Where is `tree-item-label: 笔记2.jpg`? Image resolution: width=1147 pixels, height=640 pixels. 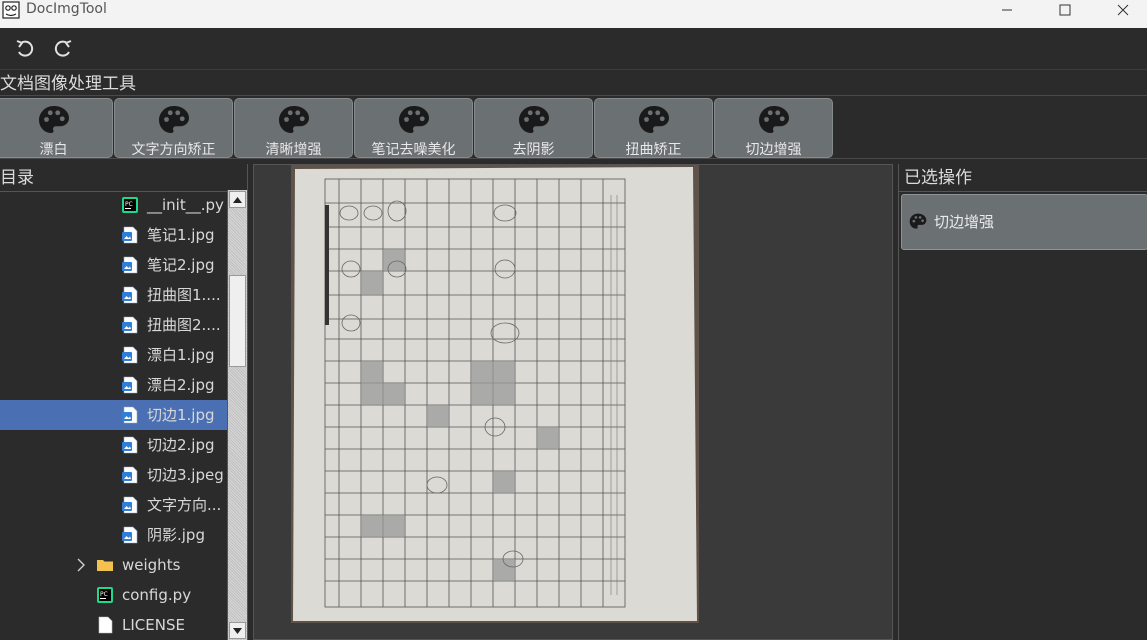 tree-item-label: 笔记2.jpg is located at coordinates (181, 265).